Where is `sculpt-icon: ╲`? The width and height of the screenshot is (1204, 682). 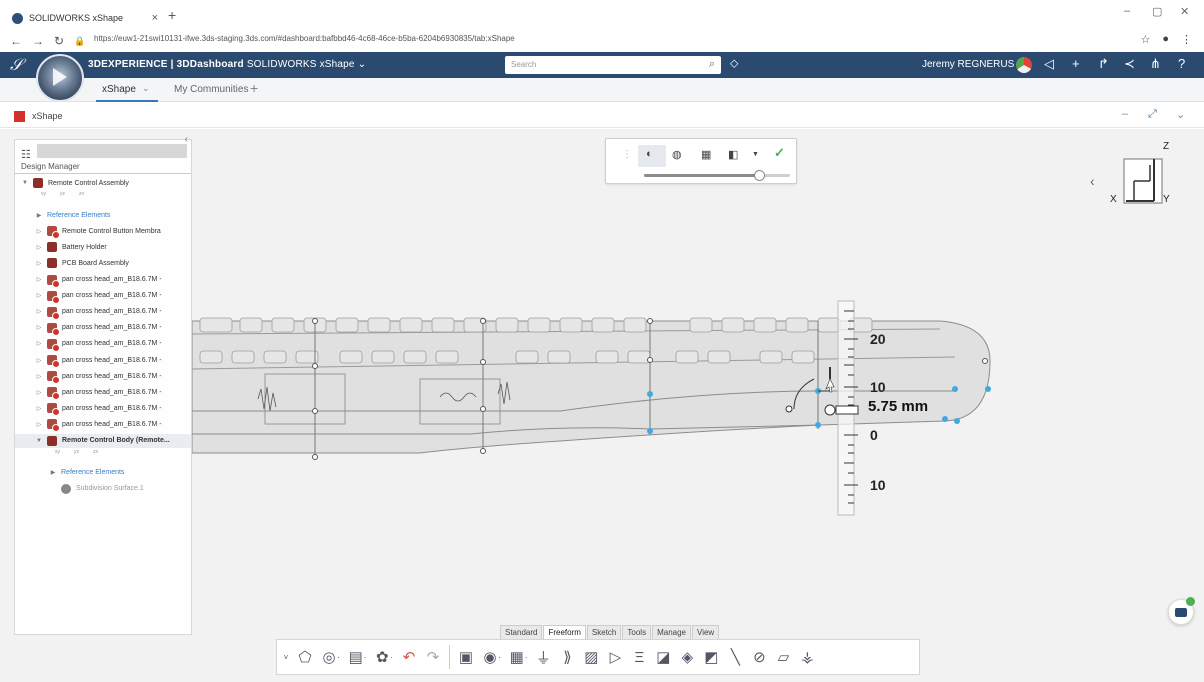 sculpt-icon: ╲ is located at coordinates (735, 657).